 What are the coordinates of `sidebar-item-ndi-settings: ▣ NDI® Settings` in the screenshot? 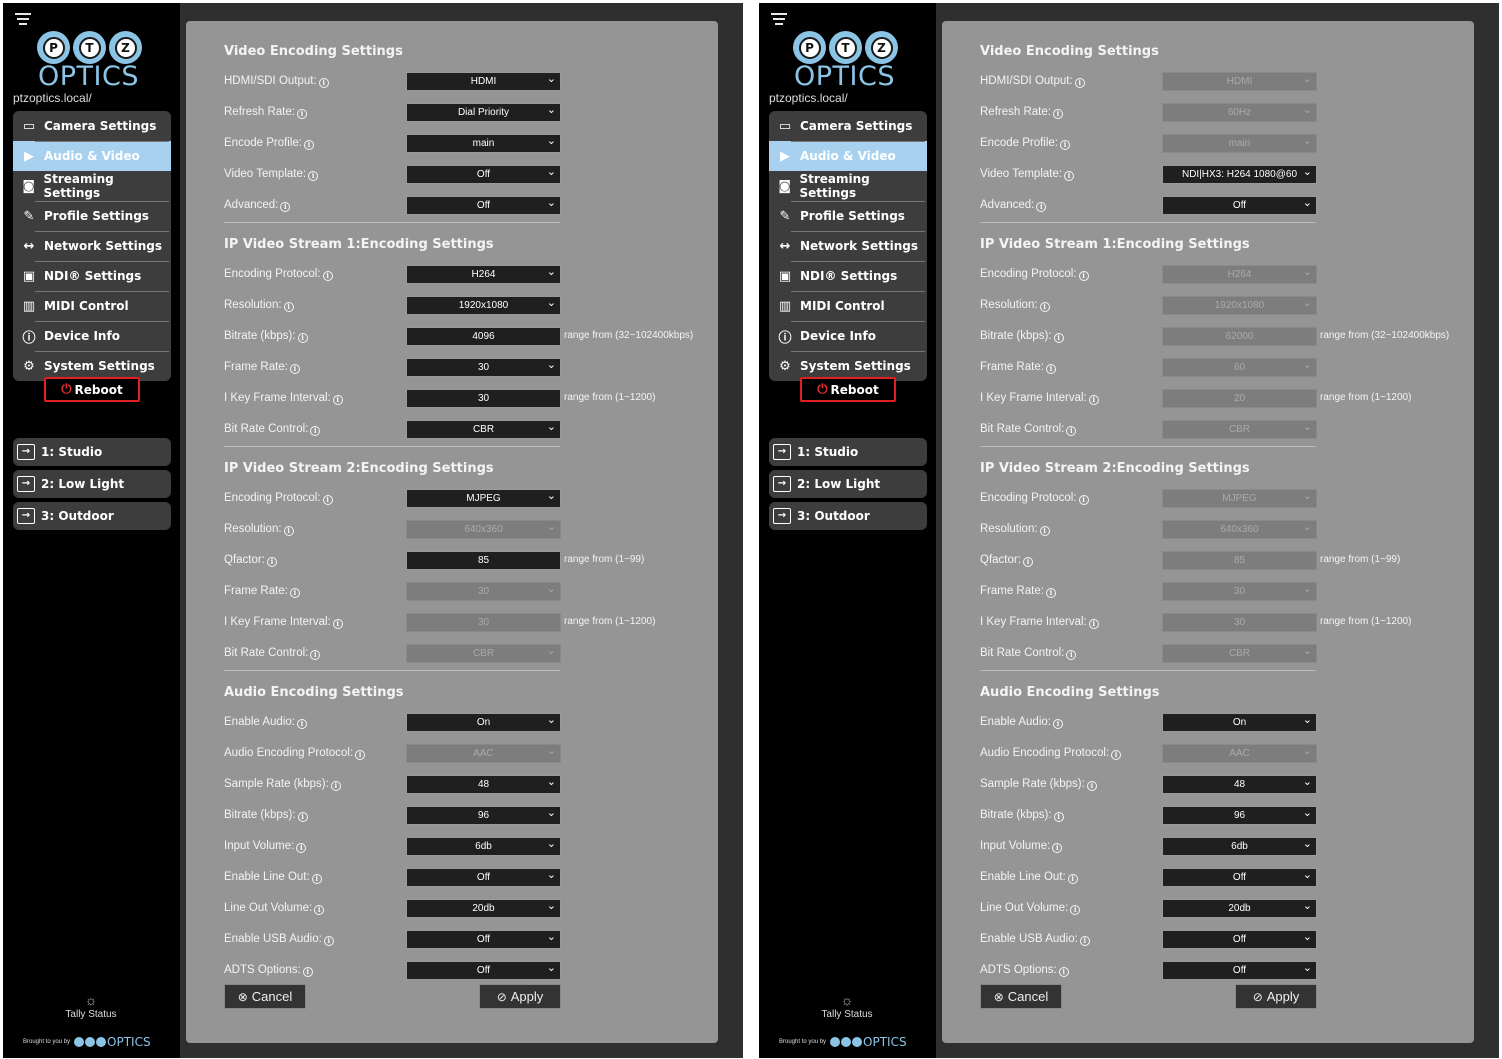 It's located at (848, 276).